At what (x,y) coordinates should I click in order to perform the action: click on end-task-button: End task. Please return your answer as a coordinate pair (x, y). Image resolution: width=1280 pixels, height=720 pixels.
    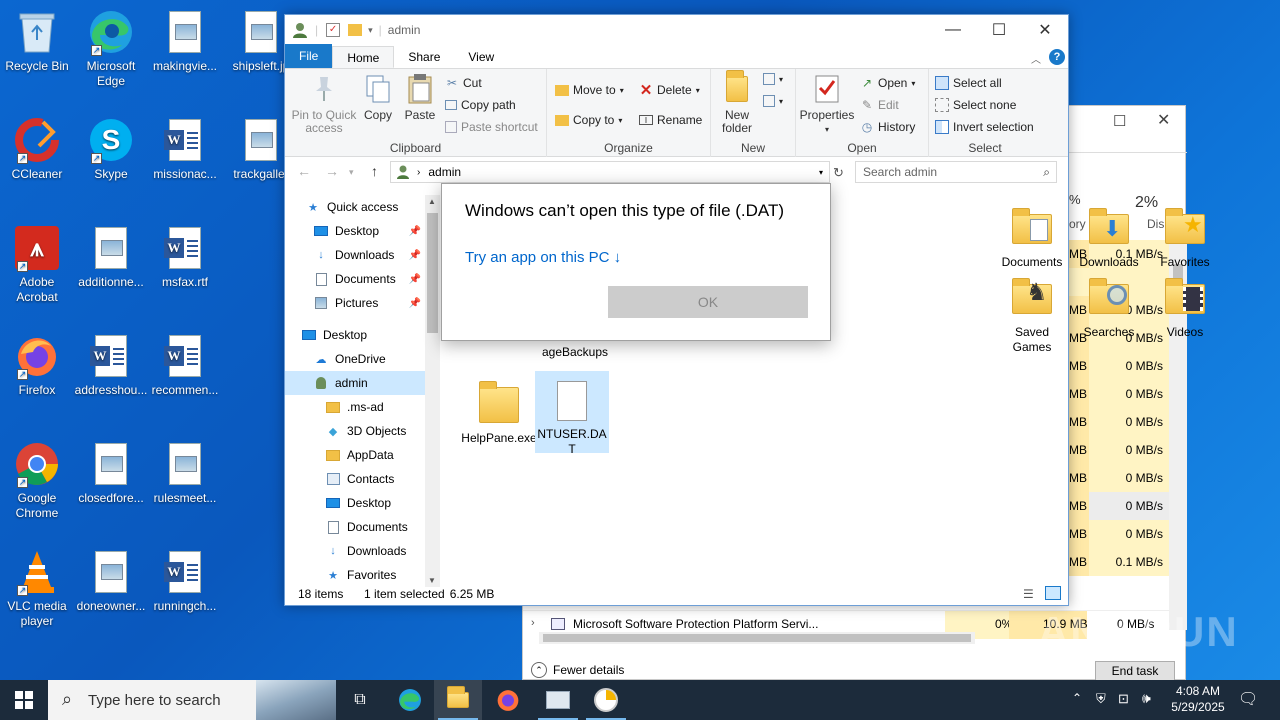
    Looking at the image, I should click on (1135, 671).